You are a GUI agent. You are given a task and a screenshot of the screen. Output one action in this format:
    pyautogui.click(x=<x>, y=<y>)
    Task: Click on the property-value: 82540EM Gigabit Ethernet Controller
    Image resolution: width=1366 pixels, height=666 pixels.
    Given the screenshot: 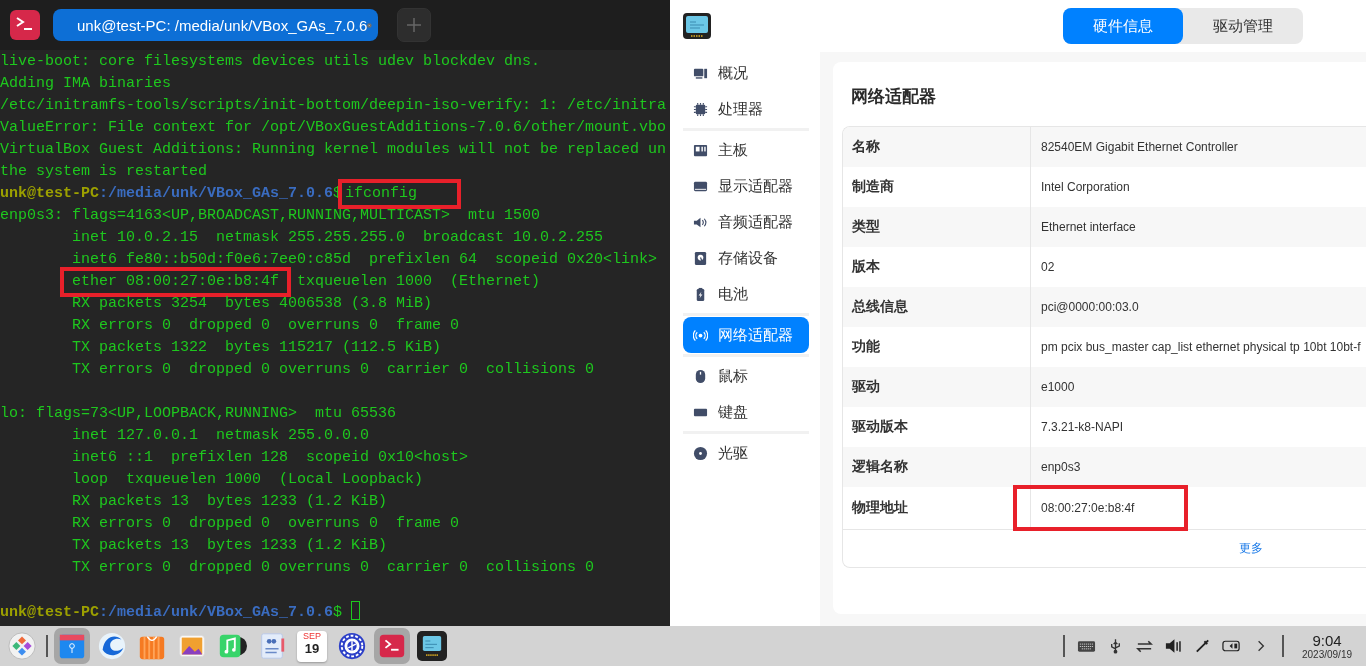 What is the action you would take?
    pyautogui.click(x=1139, y=147)
    